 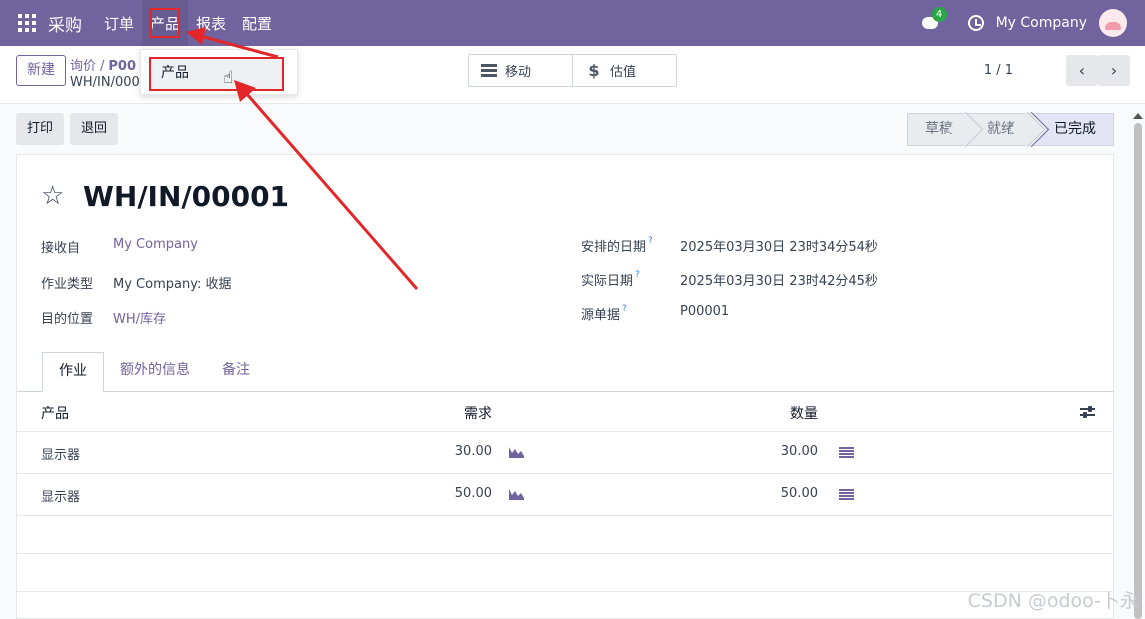 I want to click on chat-icon: 4, so click(x=934, y=19).